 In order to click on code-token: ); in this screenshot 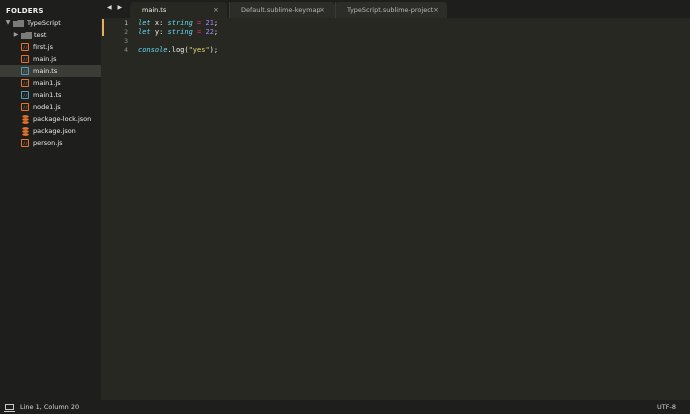, I will do `click(214, 50)`.